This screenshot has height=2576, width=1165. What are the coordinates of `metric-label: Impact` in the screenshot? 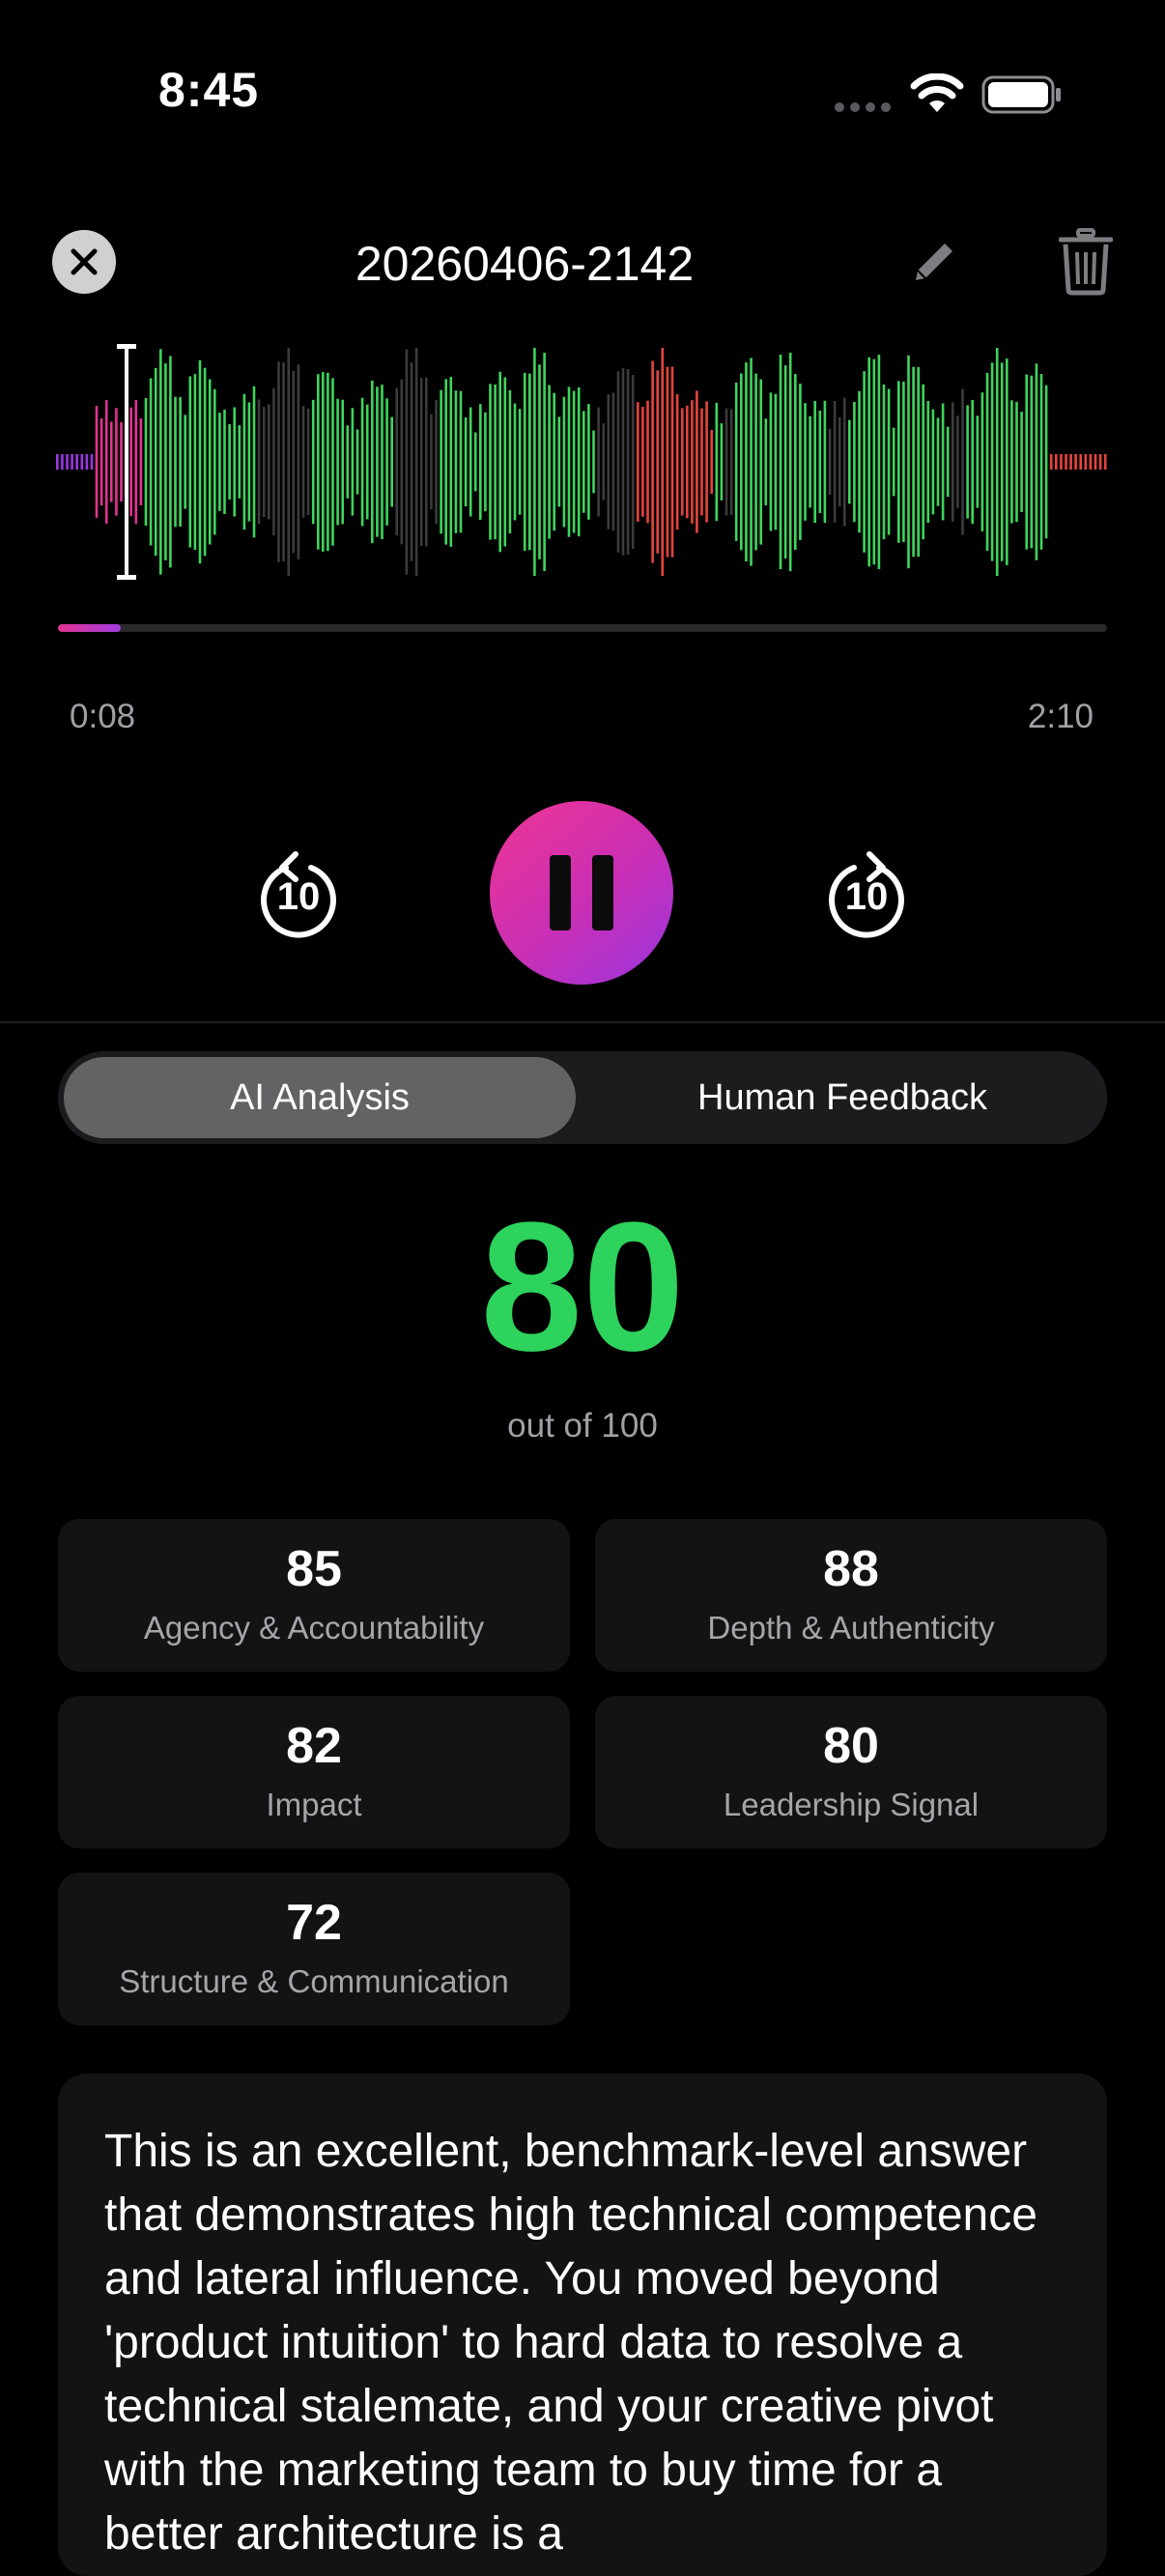 It's located at (314, 1805).